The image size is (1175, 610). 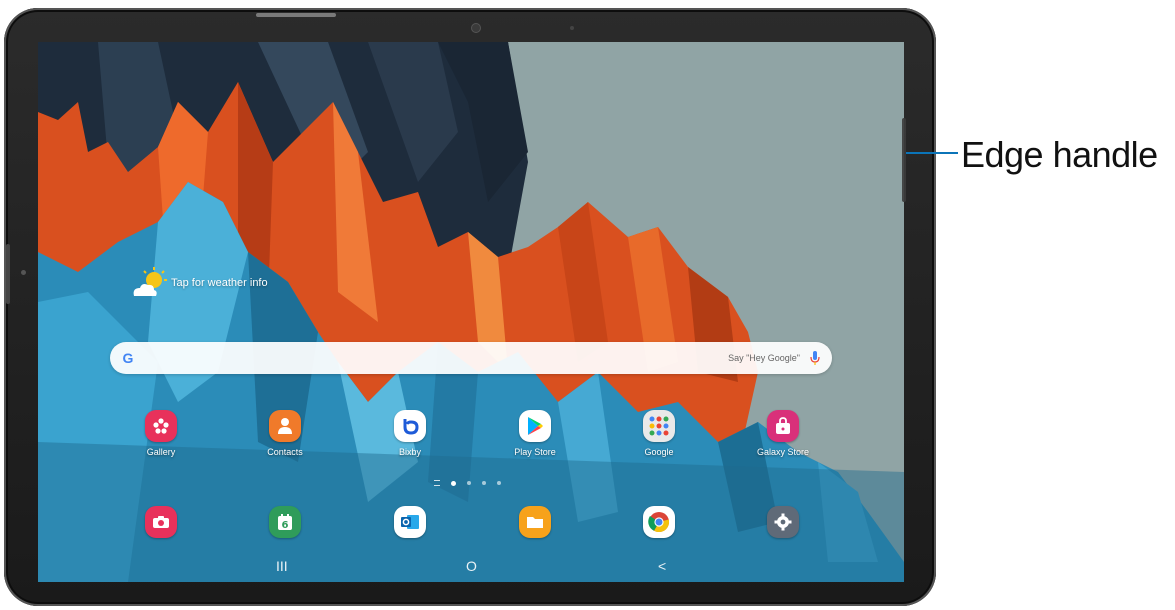 I want to click on app-bixby: Bixby, so click(x=410, y=433).